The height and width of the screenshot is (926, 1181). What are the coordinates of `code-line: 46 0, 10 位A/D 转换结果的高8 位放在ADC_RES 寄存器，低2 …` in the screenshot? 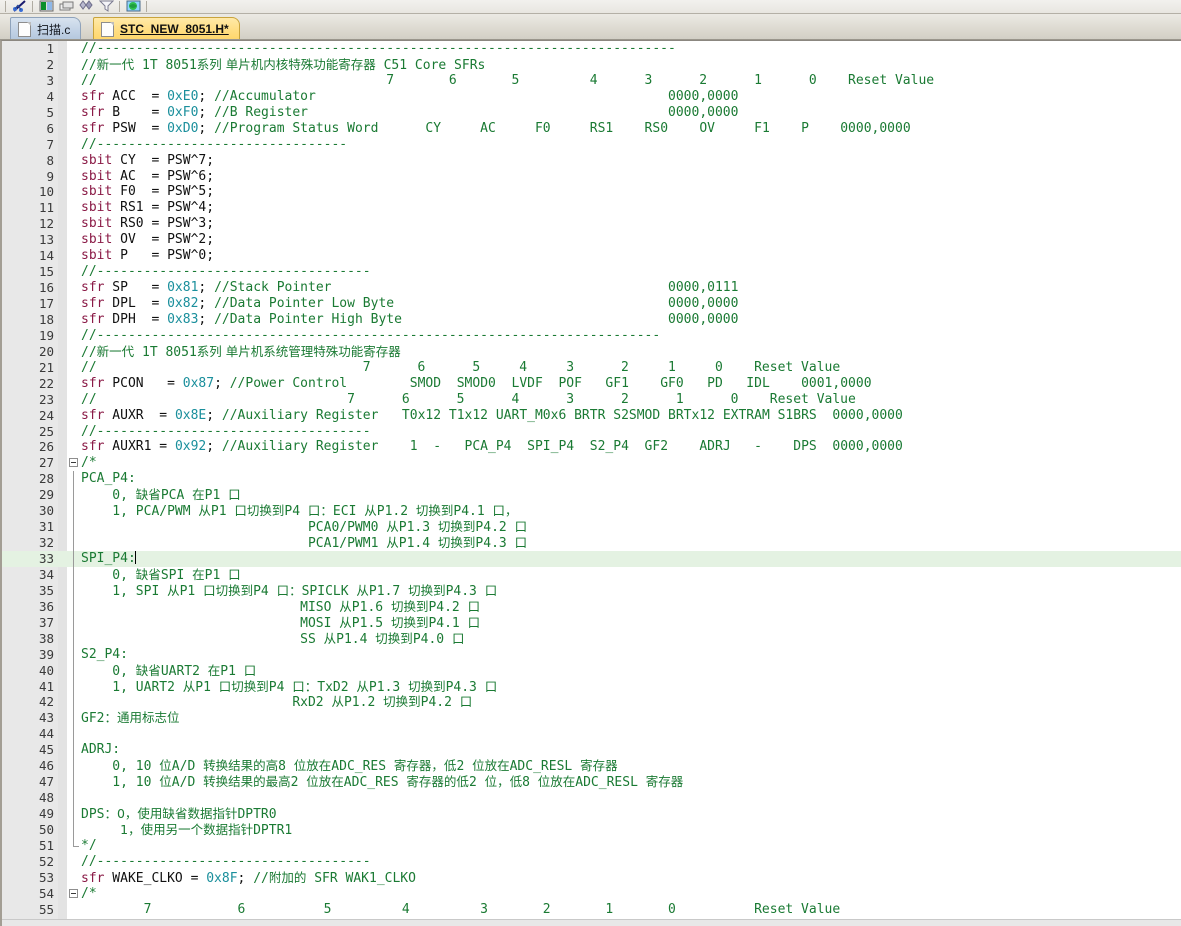 It's located at (591, 766).